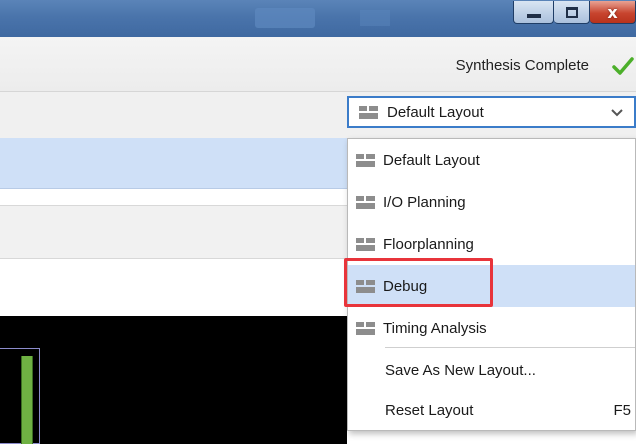  Describe the element at coordinates (491, 328) in the screenshot. I see `menu-item-timing-analysis: Timing Analysis` at that location.